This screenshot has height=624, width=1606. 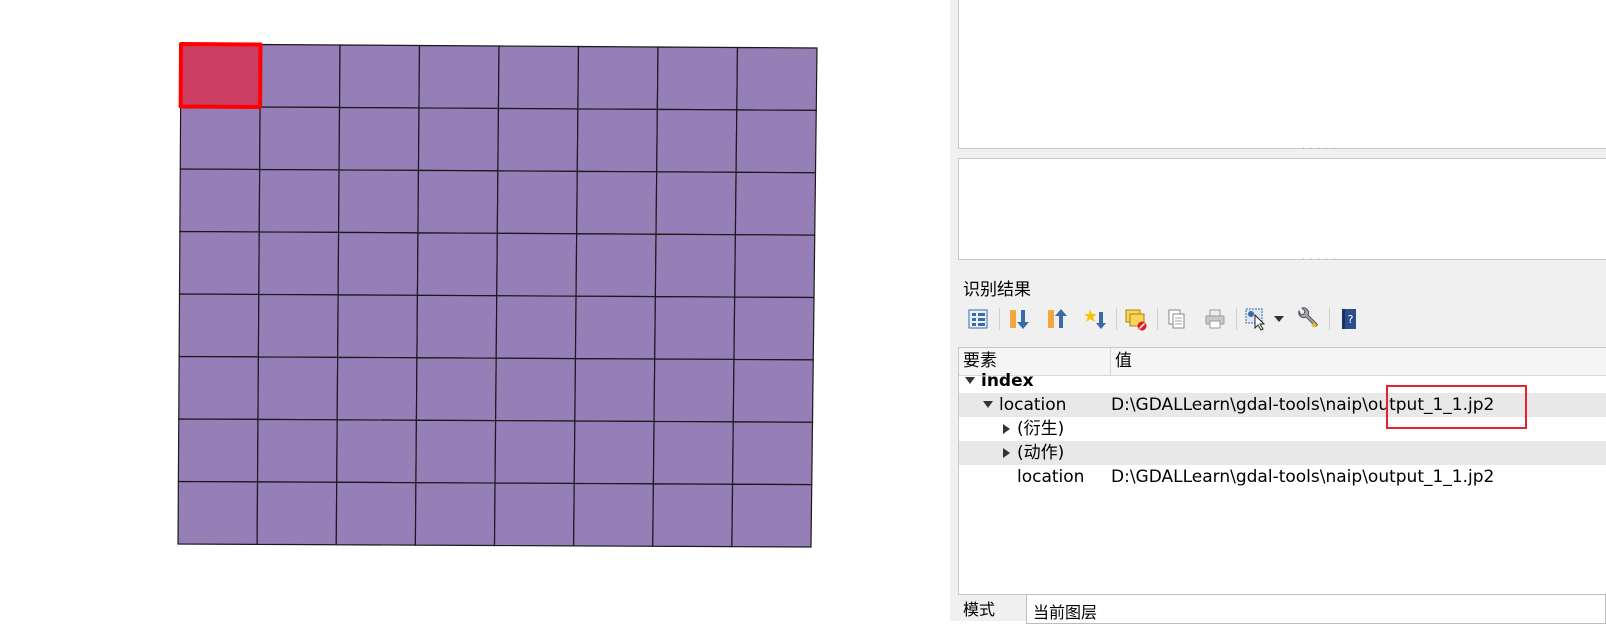 I want to click on settings-wrench-icon, so click(x=1308, y=319).